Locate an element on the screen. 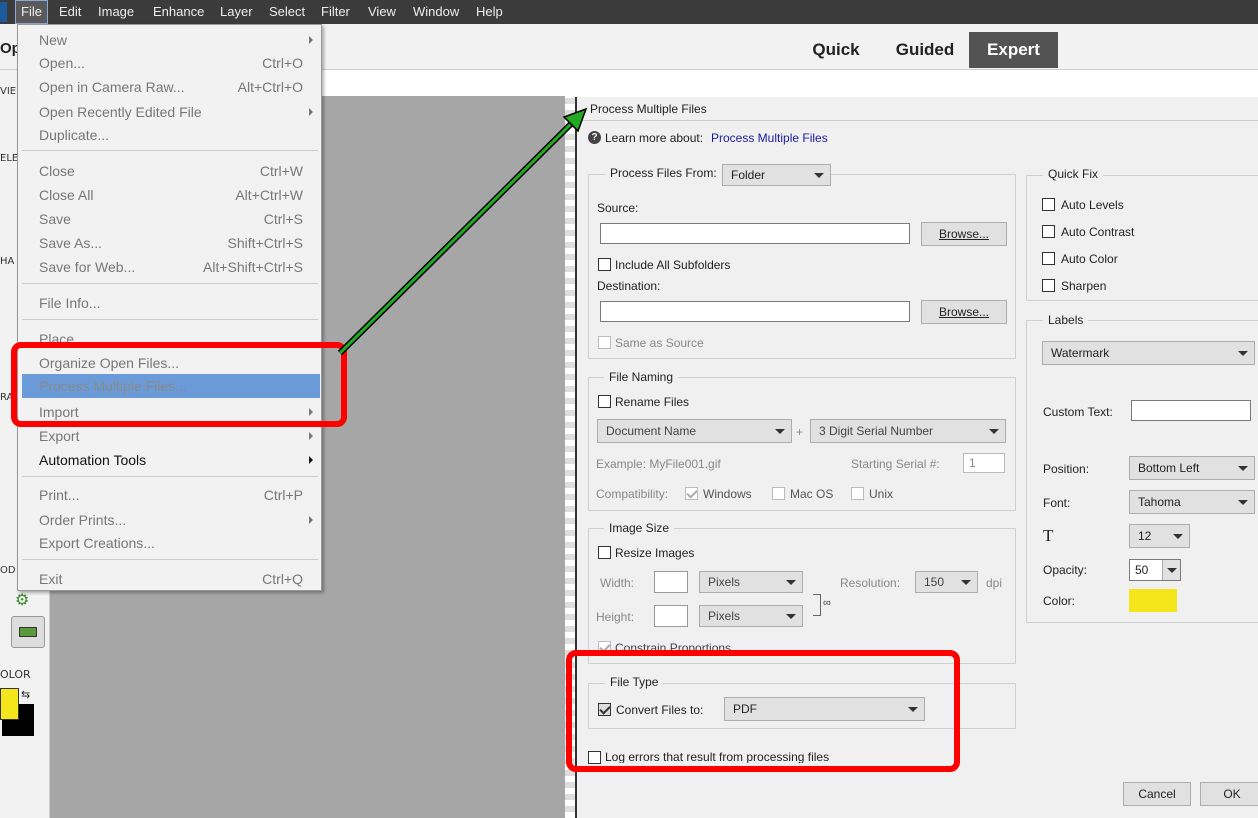 The image size is (1258, 818). rename-files-checkbox is located at coordinates (604, 401).